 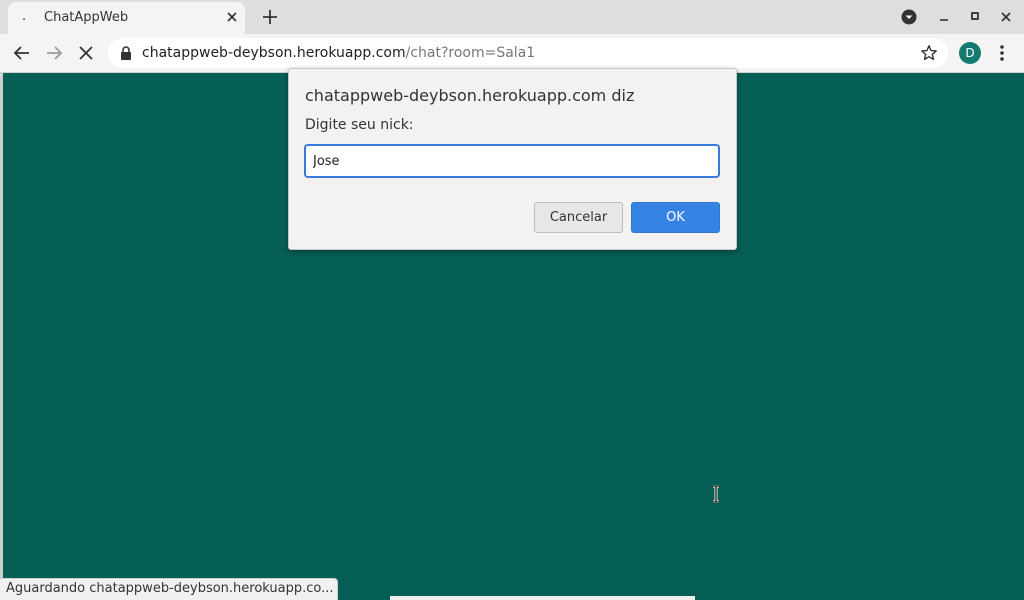 What do you see at coordinates (470, 53) in the screenshot?
I see `url-path: /chat?room=Sala1` at bounding box center [470, 53].